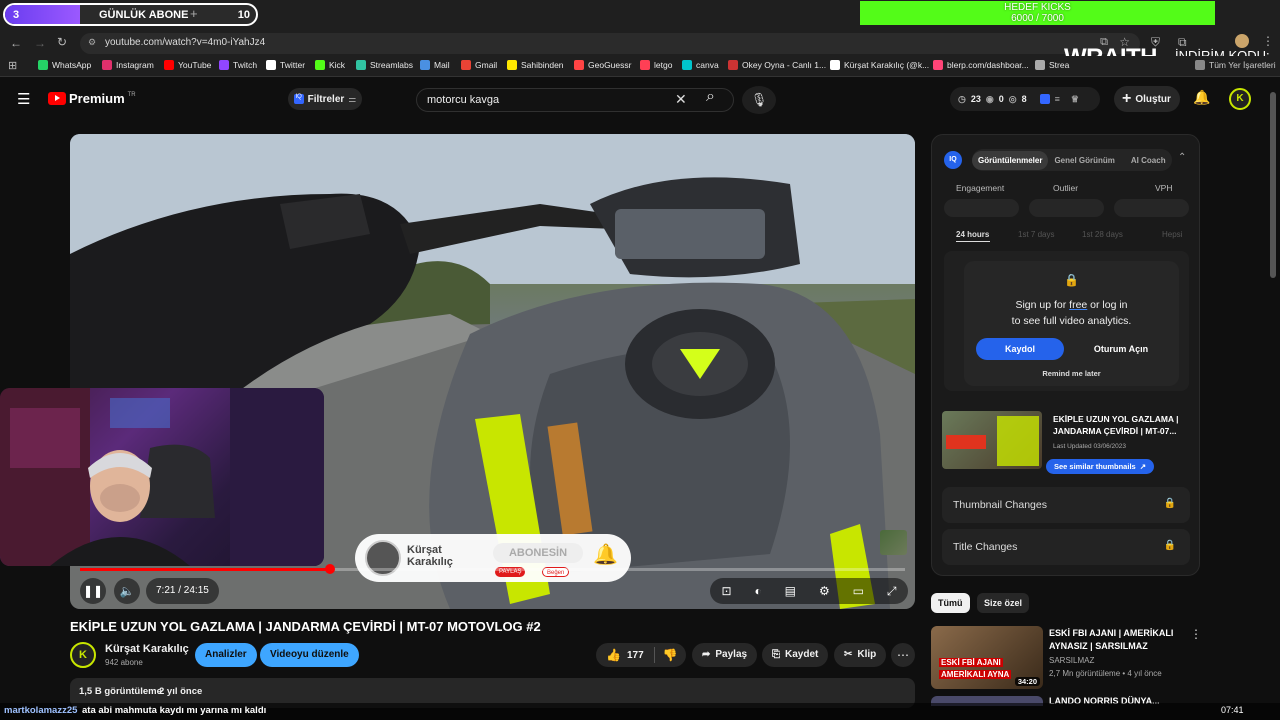 Image resolution: width=1280 pixels, height=720 pixels. What do you see at coordinates (1147, 99) in the screenshot?
I see `create-button: + Oluştur` at bounding box center [1147, 99].